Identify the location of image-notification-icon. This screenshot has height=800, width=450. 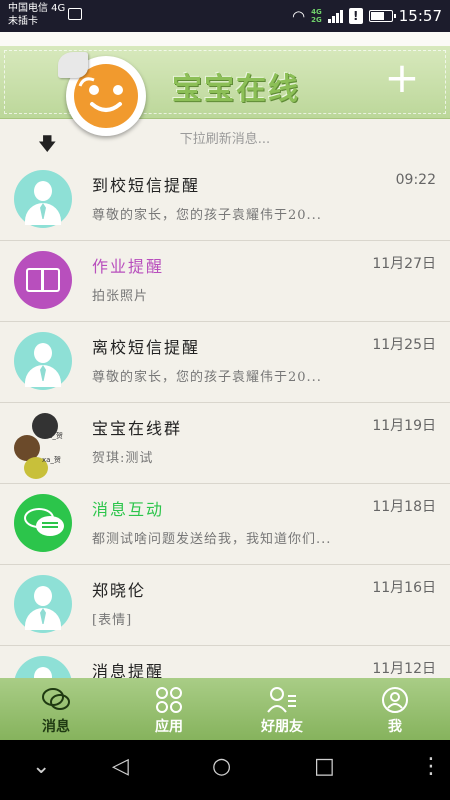
(75, 14).